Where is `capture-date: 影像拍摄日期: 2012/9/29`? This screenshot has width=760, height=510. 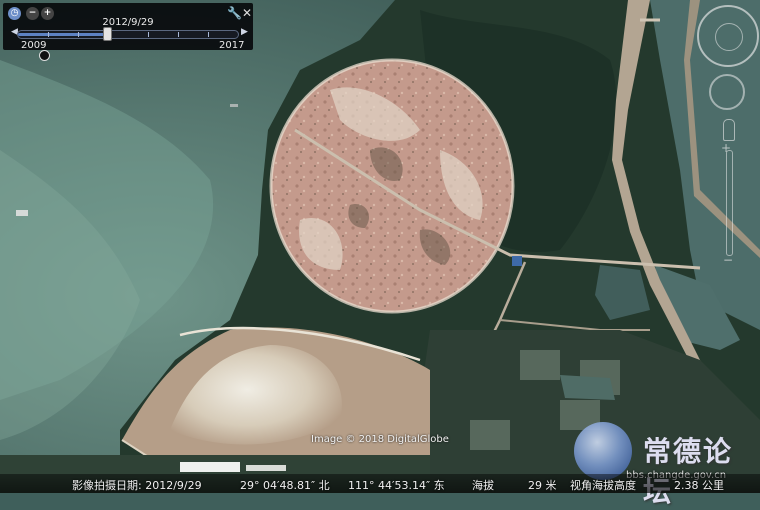
capture-date: 影像拍摄日期: 2012/9/29 is located at coordinates (137, 485).